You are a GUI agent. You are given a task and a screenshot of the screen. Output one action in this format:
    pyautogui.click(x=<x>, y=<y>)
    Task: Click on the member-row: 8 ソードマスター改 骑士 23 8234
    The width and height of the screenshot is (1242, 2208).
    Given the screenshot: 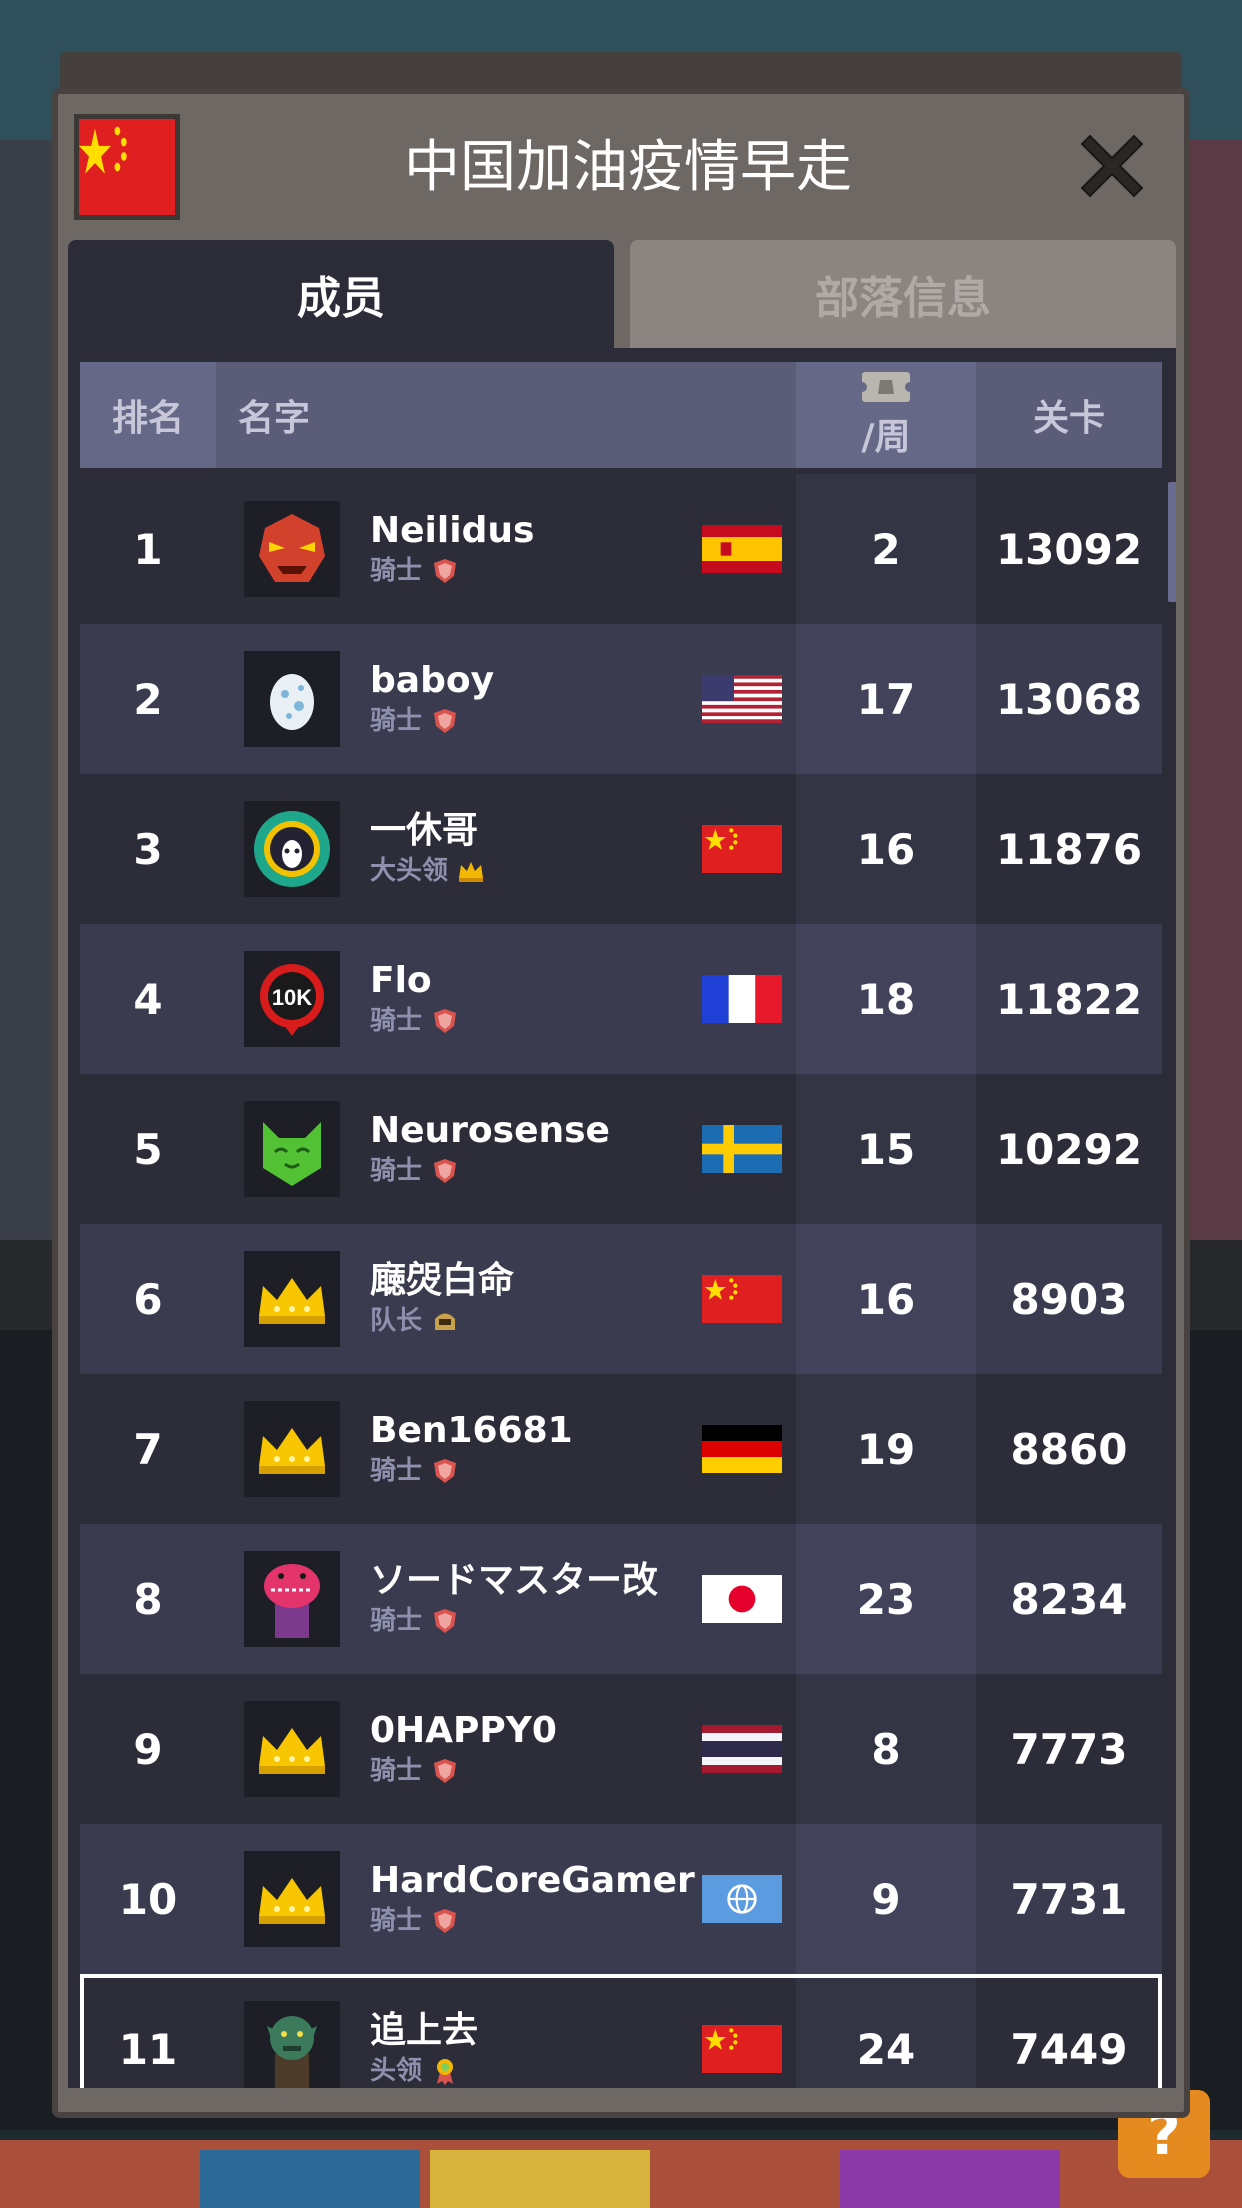 What is the action you would take?
    pyautogui.click(x=621, y=1599)
    